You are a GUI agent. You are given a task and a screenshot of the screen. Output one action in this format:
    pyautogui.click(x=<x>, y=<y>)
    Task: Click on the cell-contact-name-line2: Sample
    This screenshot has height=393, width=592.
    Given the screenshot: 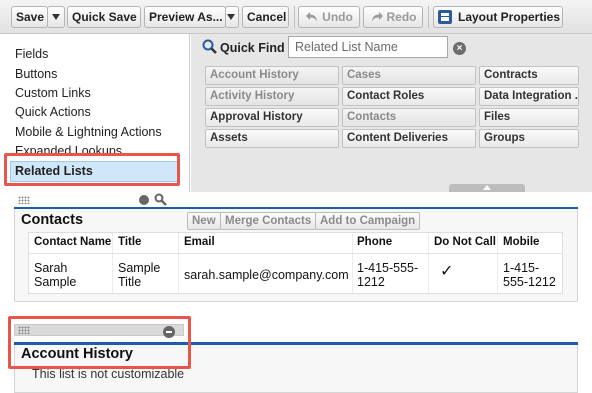 What is the action you would take?
    pyautogui.click(x=55, y=282)
    